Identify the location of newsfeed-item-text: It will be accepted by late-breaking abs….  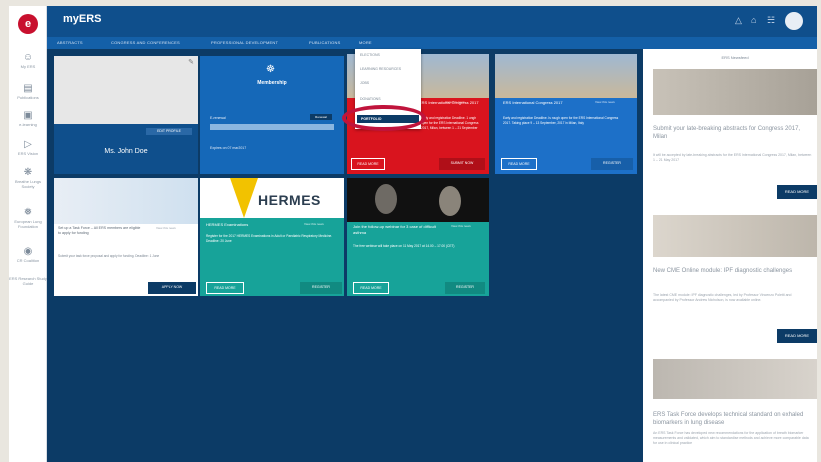
(732, 157).